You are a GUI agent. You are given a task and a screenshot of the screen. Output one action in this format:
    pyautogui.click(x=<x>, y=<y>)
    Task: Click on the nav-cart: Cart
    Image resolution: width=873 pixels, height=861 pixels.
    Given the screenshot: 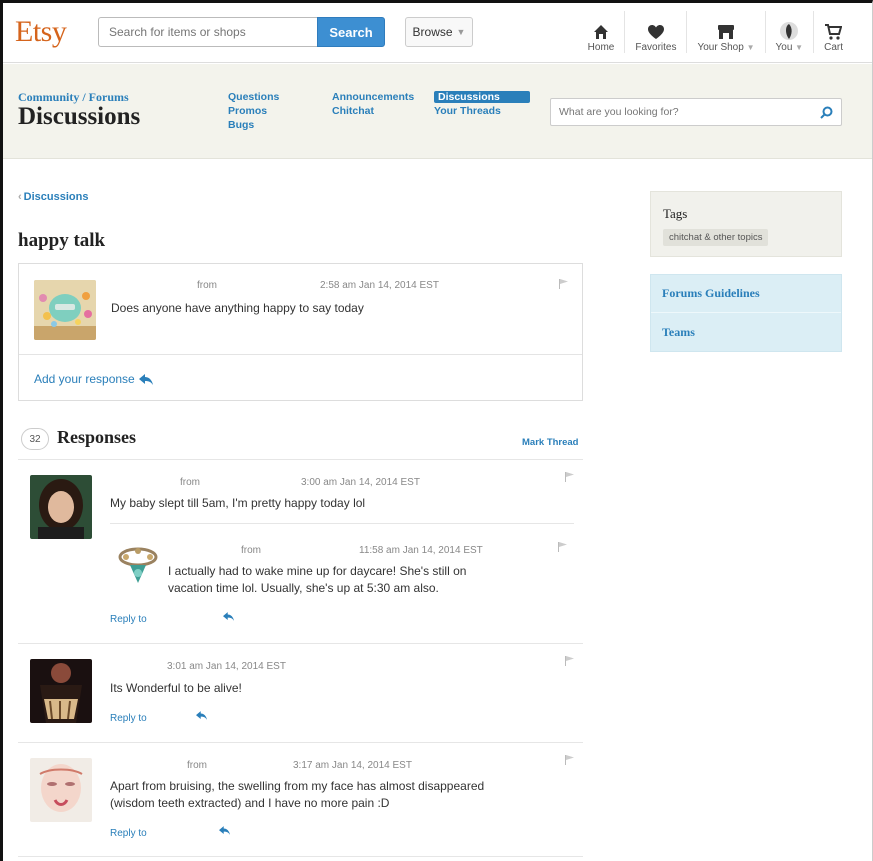 What is the action you would take?
    pyautogui.click(x=833, y=32)
    